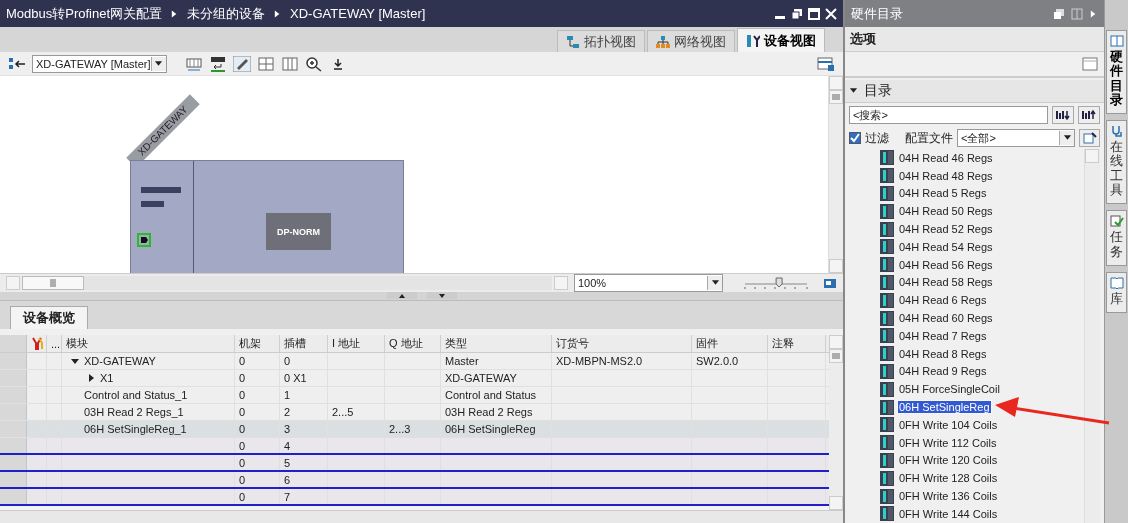 This screenshot has height=523, width=1128. What do you see at coordinates (982, 247) in the screenshot?
I see `catalog-item: 04H Read 54 Regs` at bounding box center [982, 247].